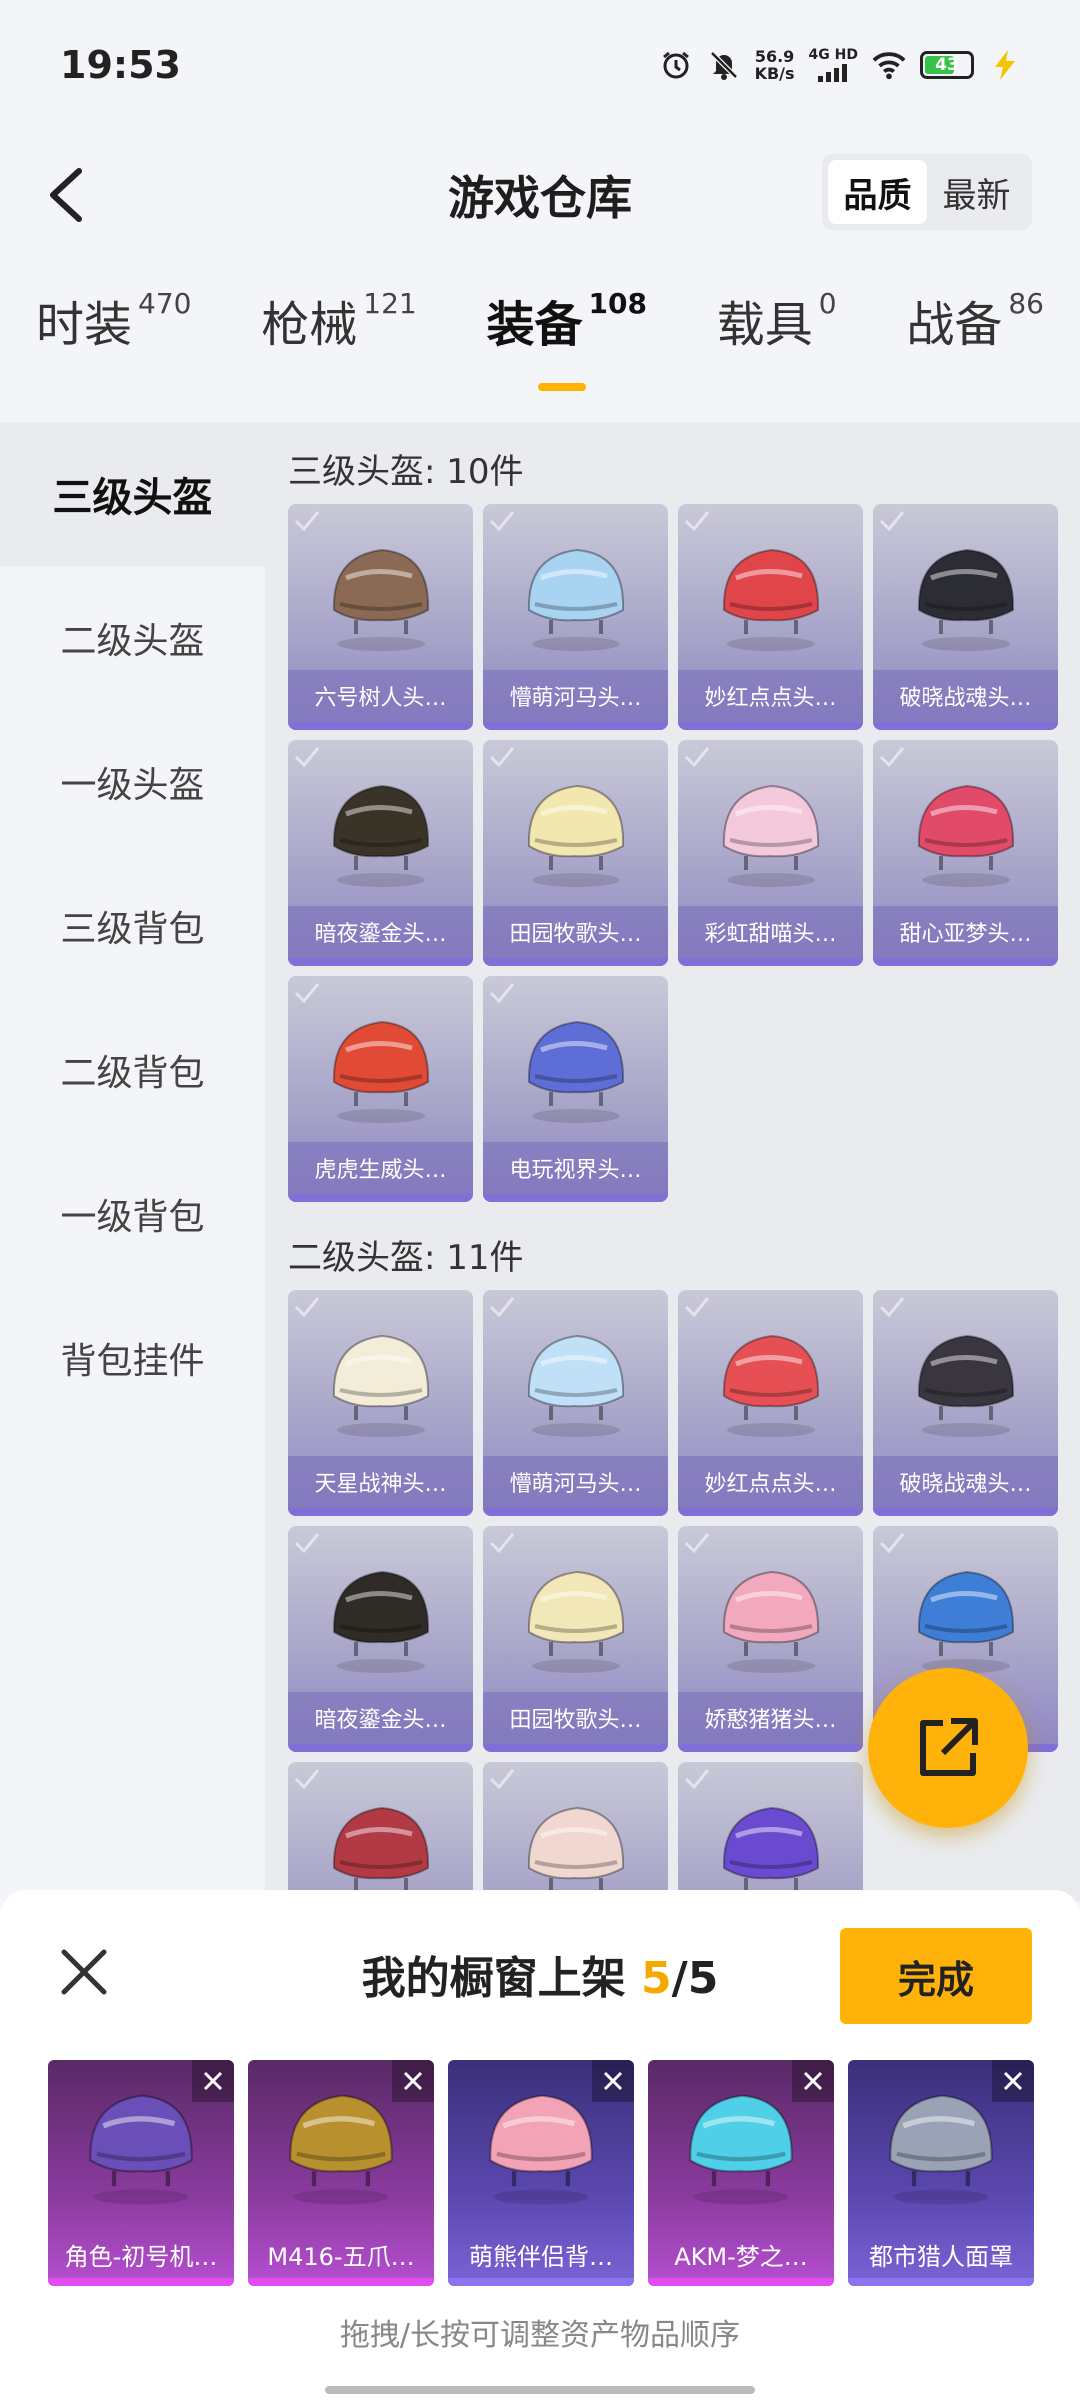  I want to click on sidebar-item-level1-helmet: 一级头盔, so click(132, 782).